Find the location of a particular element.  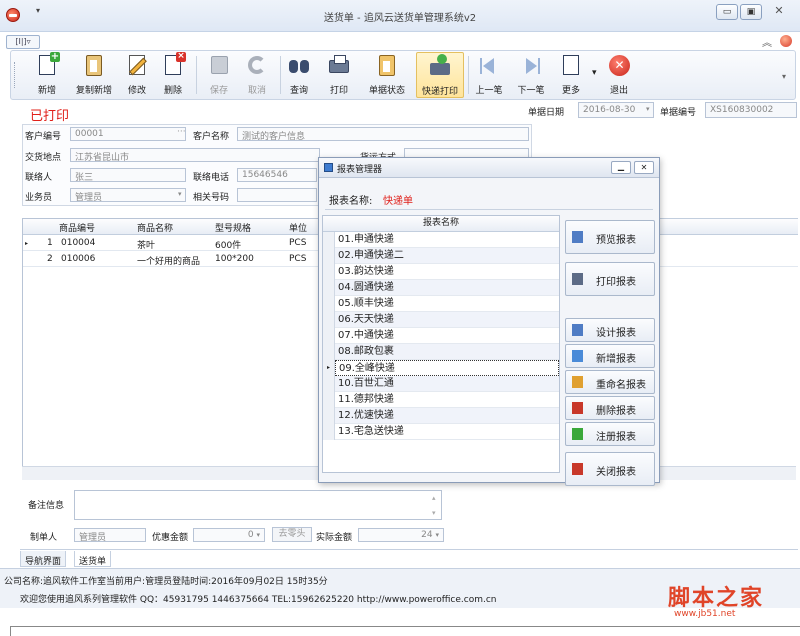

bottom-window-edge is located at coordinates (405, 631).